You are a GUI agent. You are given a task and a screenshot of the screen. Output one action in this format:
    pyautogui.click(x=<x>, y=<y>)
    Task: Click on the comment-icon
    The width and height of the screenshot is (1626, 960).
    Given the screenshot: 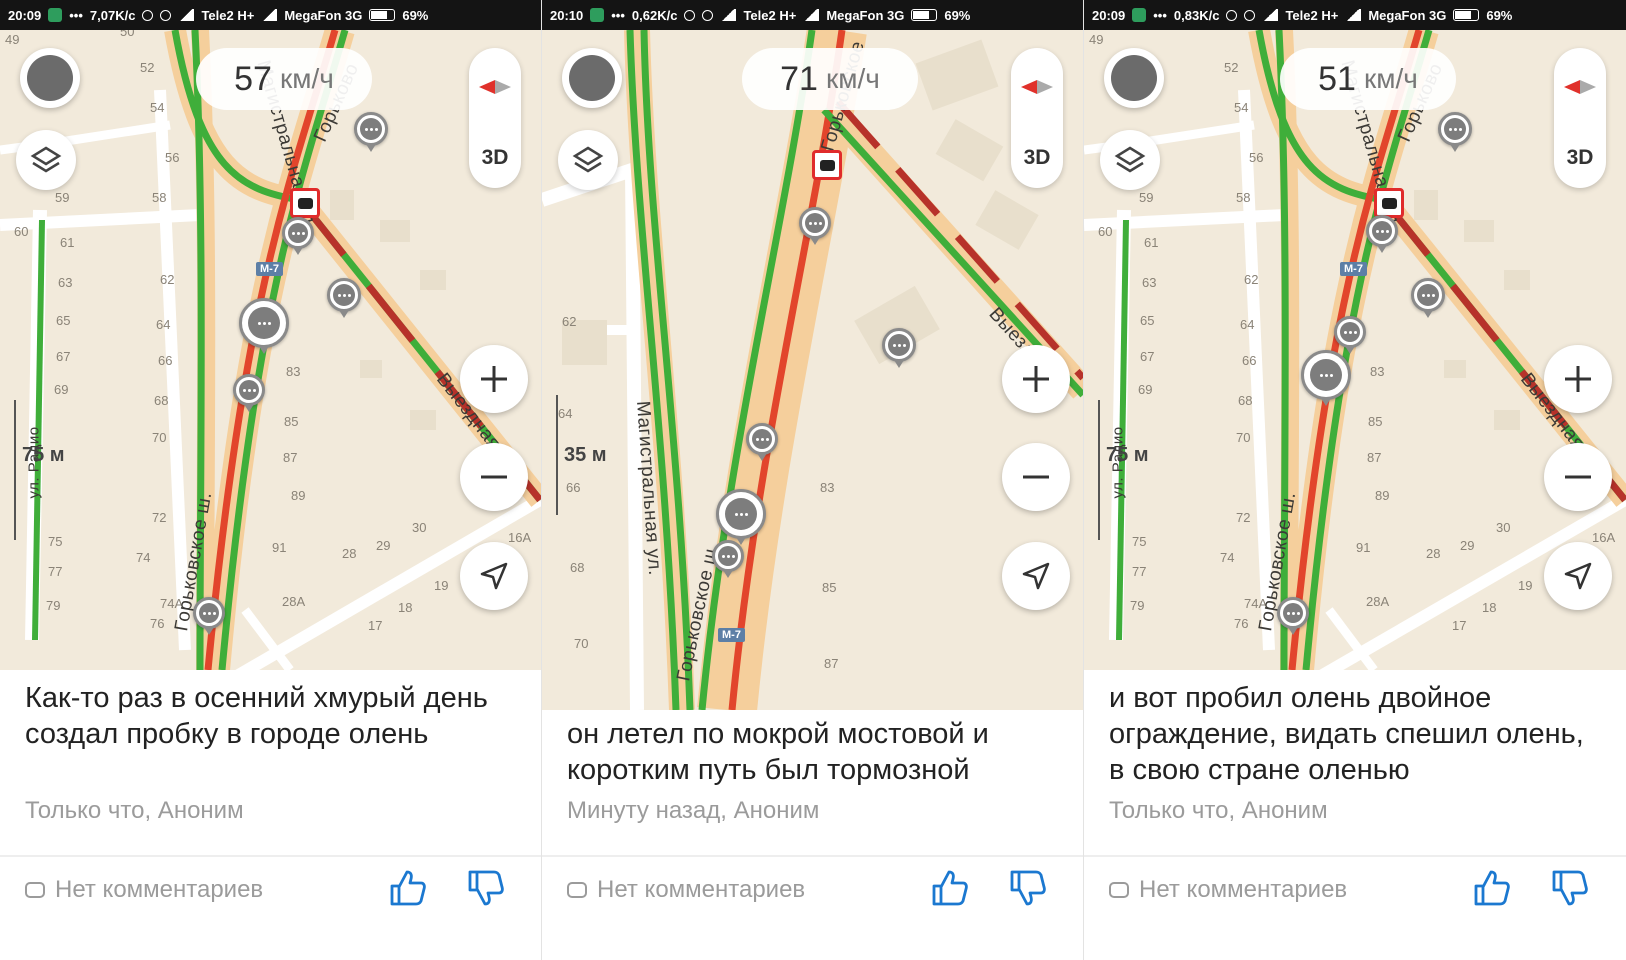 What is the action you would take?
    pyautogui.click(x=577, y=890)
    